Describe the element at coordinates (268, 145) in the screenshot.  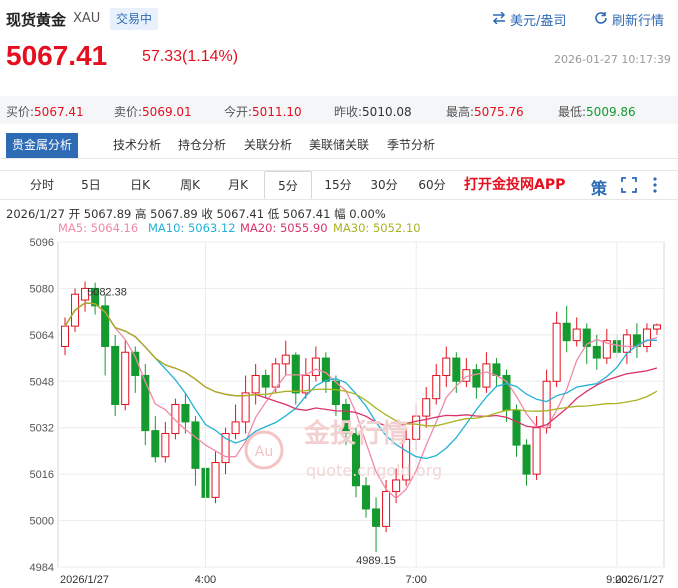
I see `tab-correlation-analysis: 关联分析` at that location.